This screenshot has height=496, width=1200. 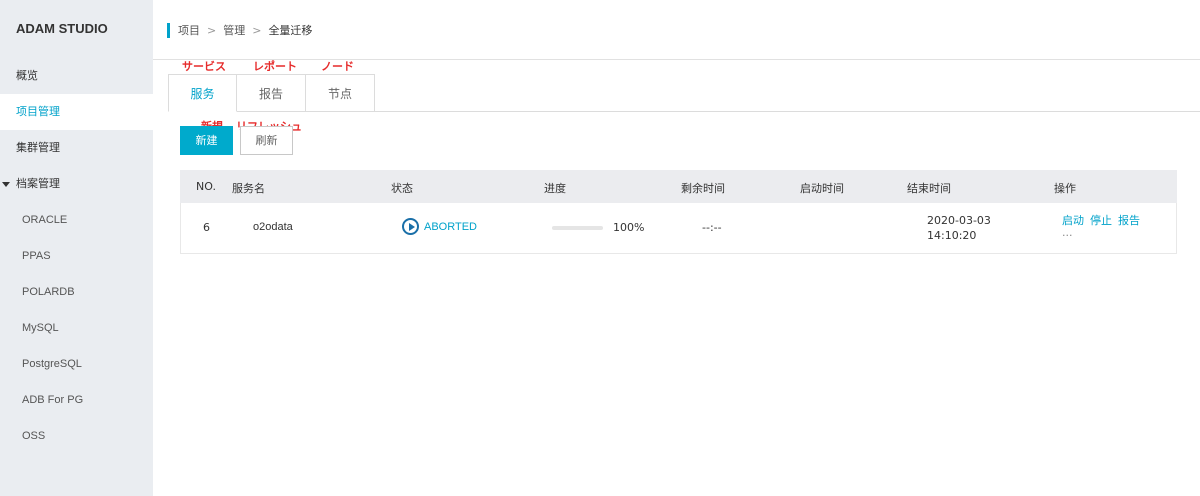 What do you see at coordinates (290, 30) in the screenshot?
I see `breadcrumb-current: 全量迁移` at bounding box center [290, 30].